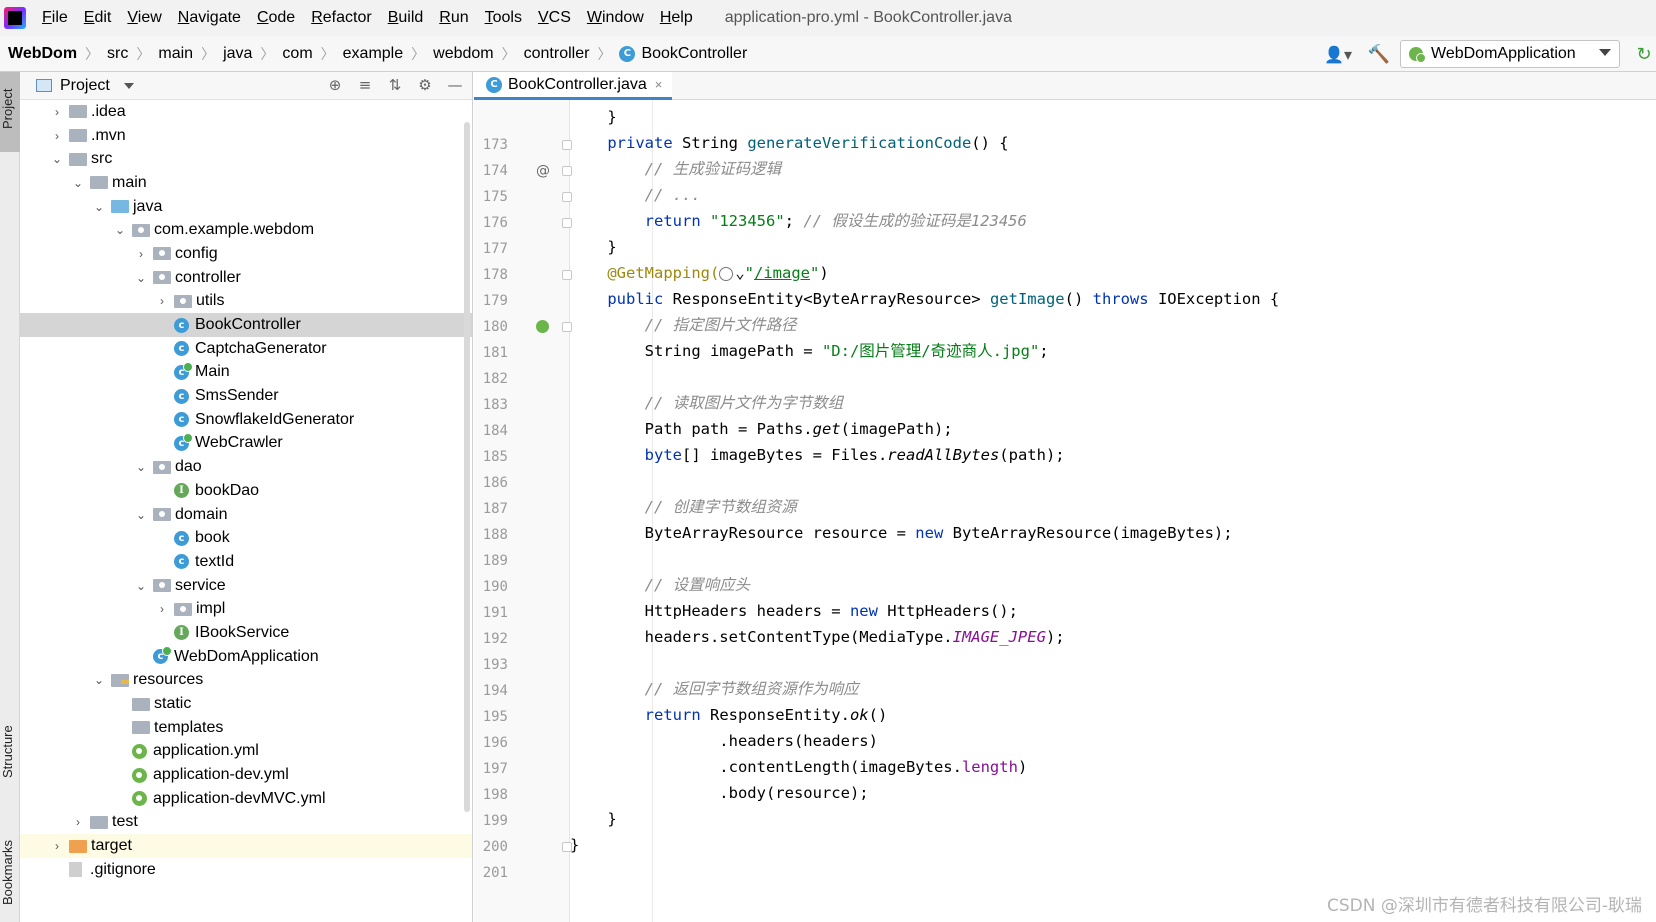  I want to click on menu-tools: Tools, so click(503, 18).